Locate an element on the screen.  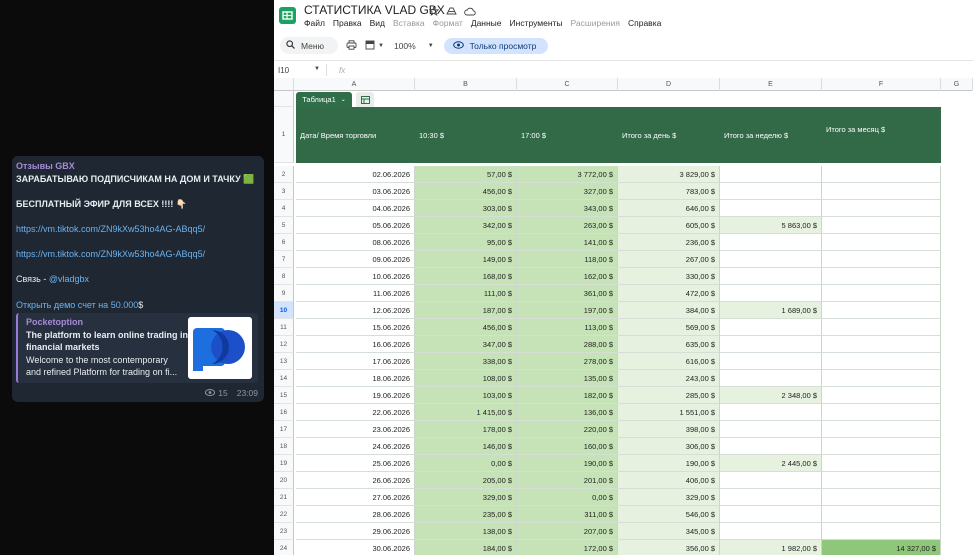
header-1700: 17:00 $ is located at coordinates (567, 135).